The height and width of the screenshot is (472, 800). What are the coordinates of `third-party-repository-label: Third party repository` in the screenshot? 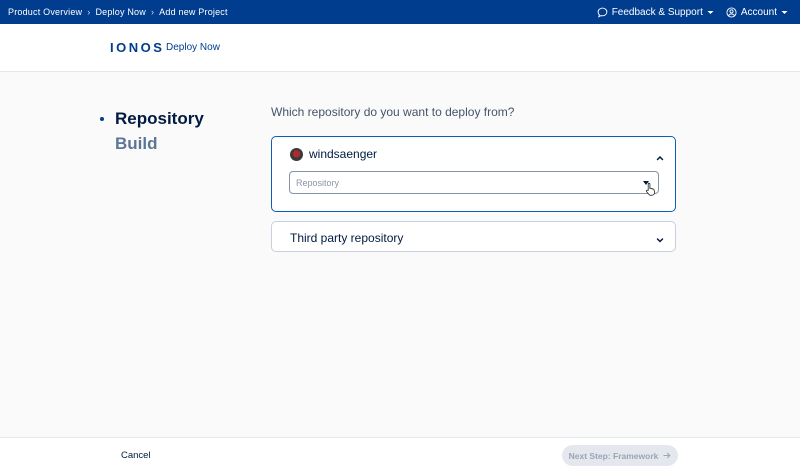 It's located at (347, 238).